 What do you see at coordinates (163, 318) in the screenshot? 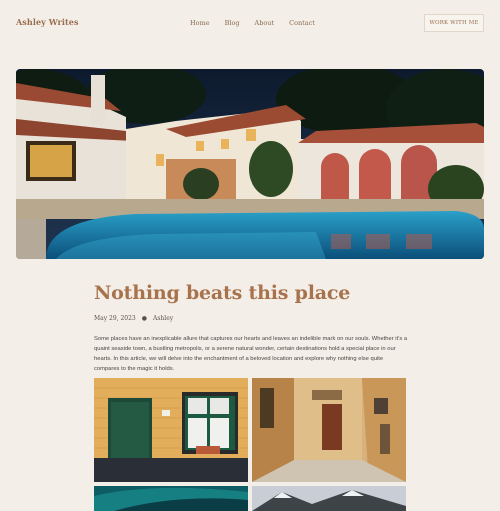
I see `post-author: Ashley` at bounding box center [163, 318].